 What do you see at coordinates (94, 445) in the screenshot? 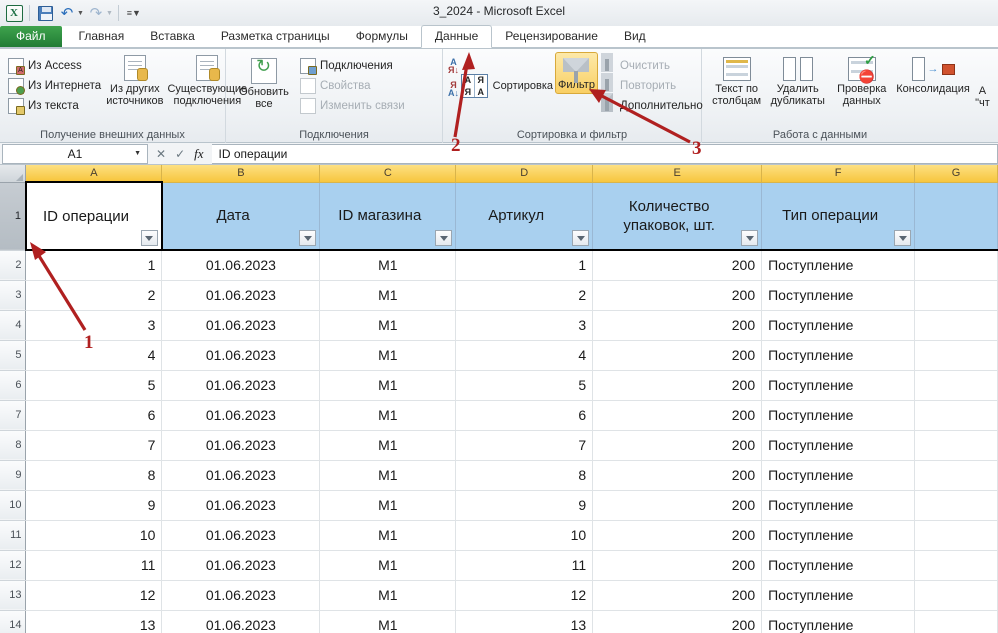
I see `cell-A8: 7` at bounding box center [94, 445].